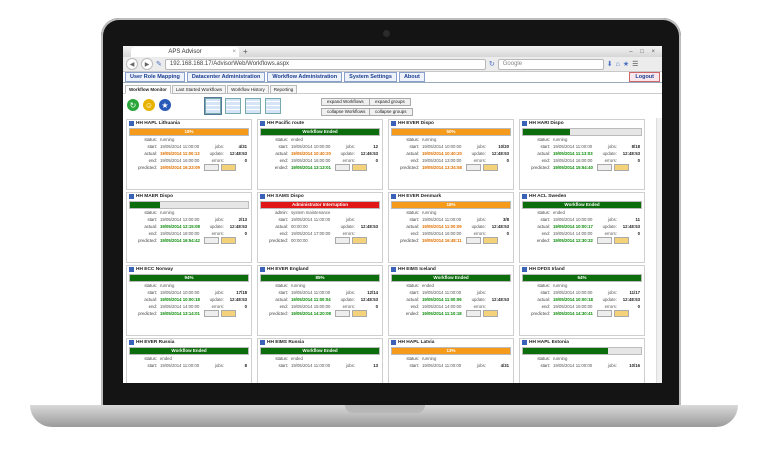 The height and width of the screenshot is (462, 768). What do you see at coordinates (149, 105) in the screenshot?
I see `user-icon: ☺` at bounding box center [149, 105].